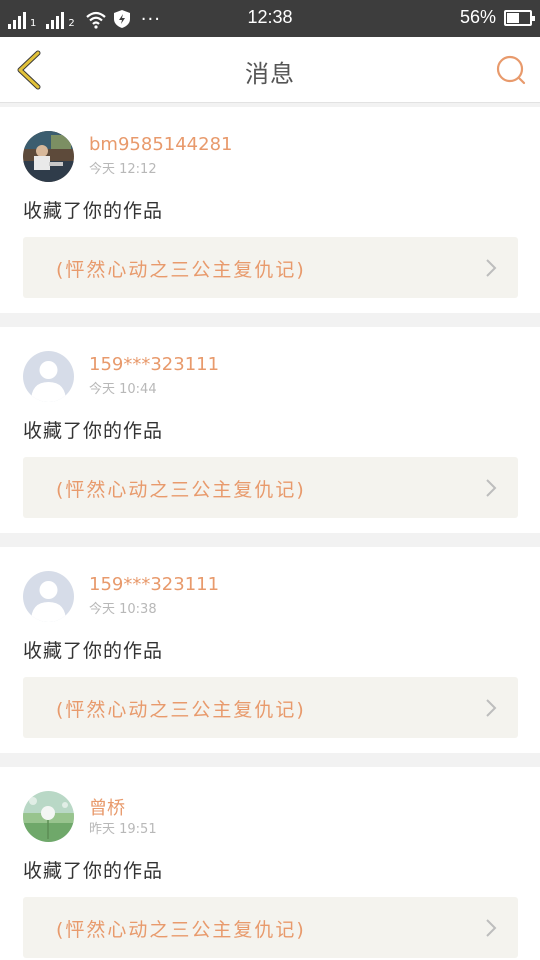 The image size is (540, 960). Describe the element at coordinates (511, 70) in the screenshot. I see `search-button` at that location.